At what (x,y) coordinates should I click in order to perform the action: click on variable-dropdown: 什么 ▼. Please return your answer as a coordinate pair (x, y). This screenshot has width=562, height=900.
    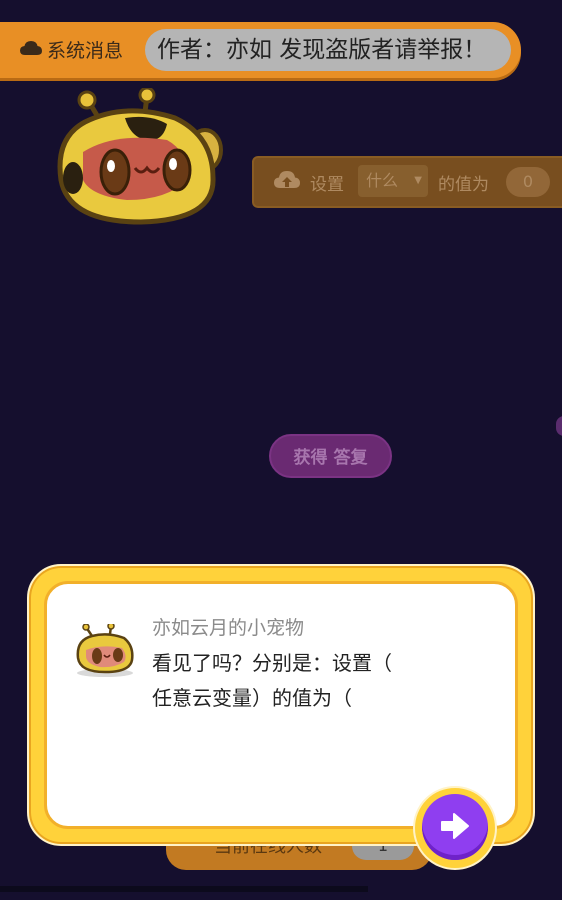
    Looking at the image, I should click on (393, 181).